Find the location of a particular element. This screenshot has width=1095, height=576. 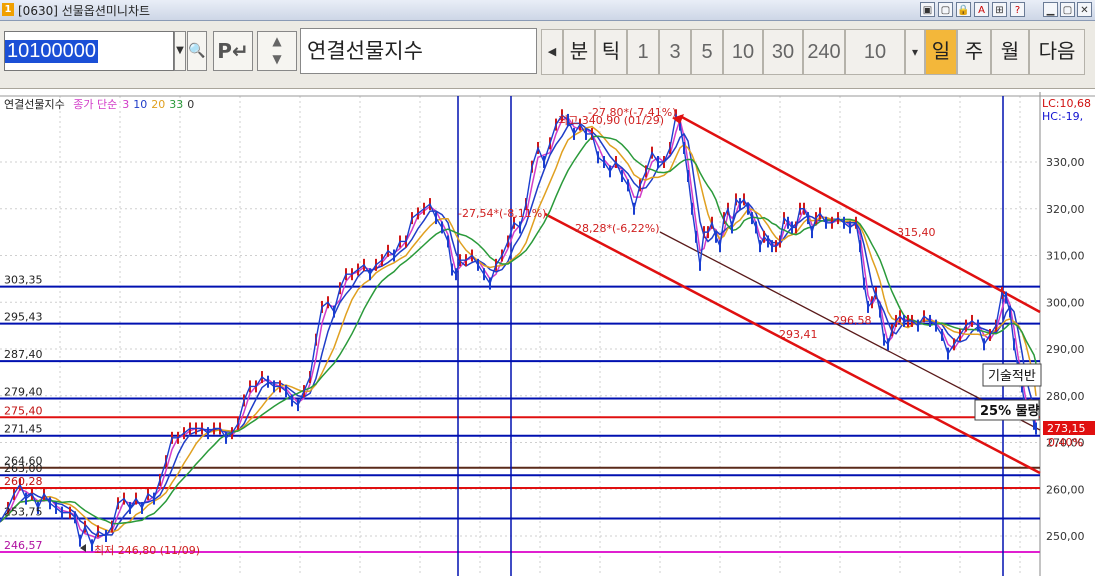

support-line-label: 253,75 is located at coordinates (23, 511).